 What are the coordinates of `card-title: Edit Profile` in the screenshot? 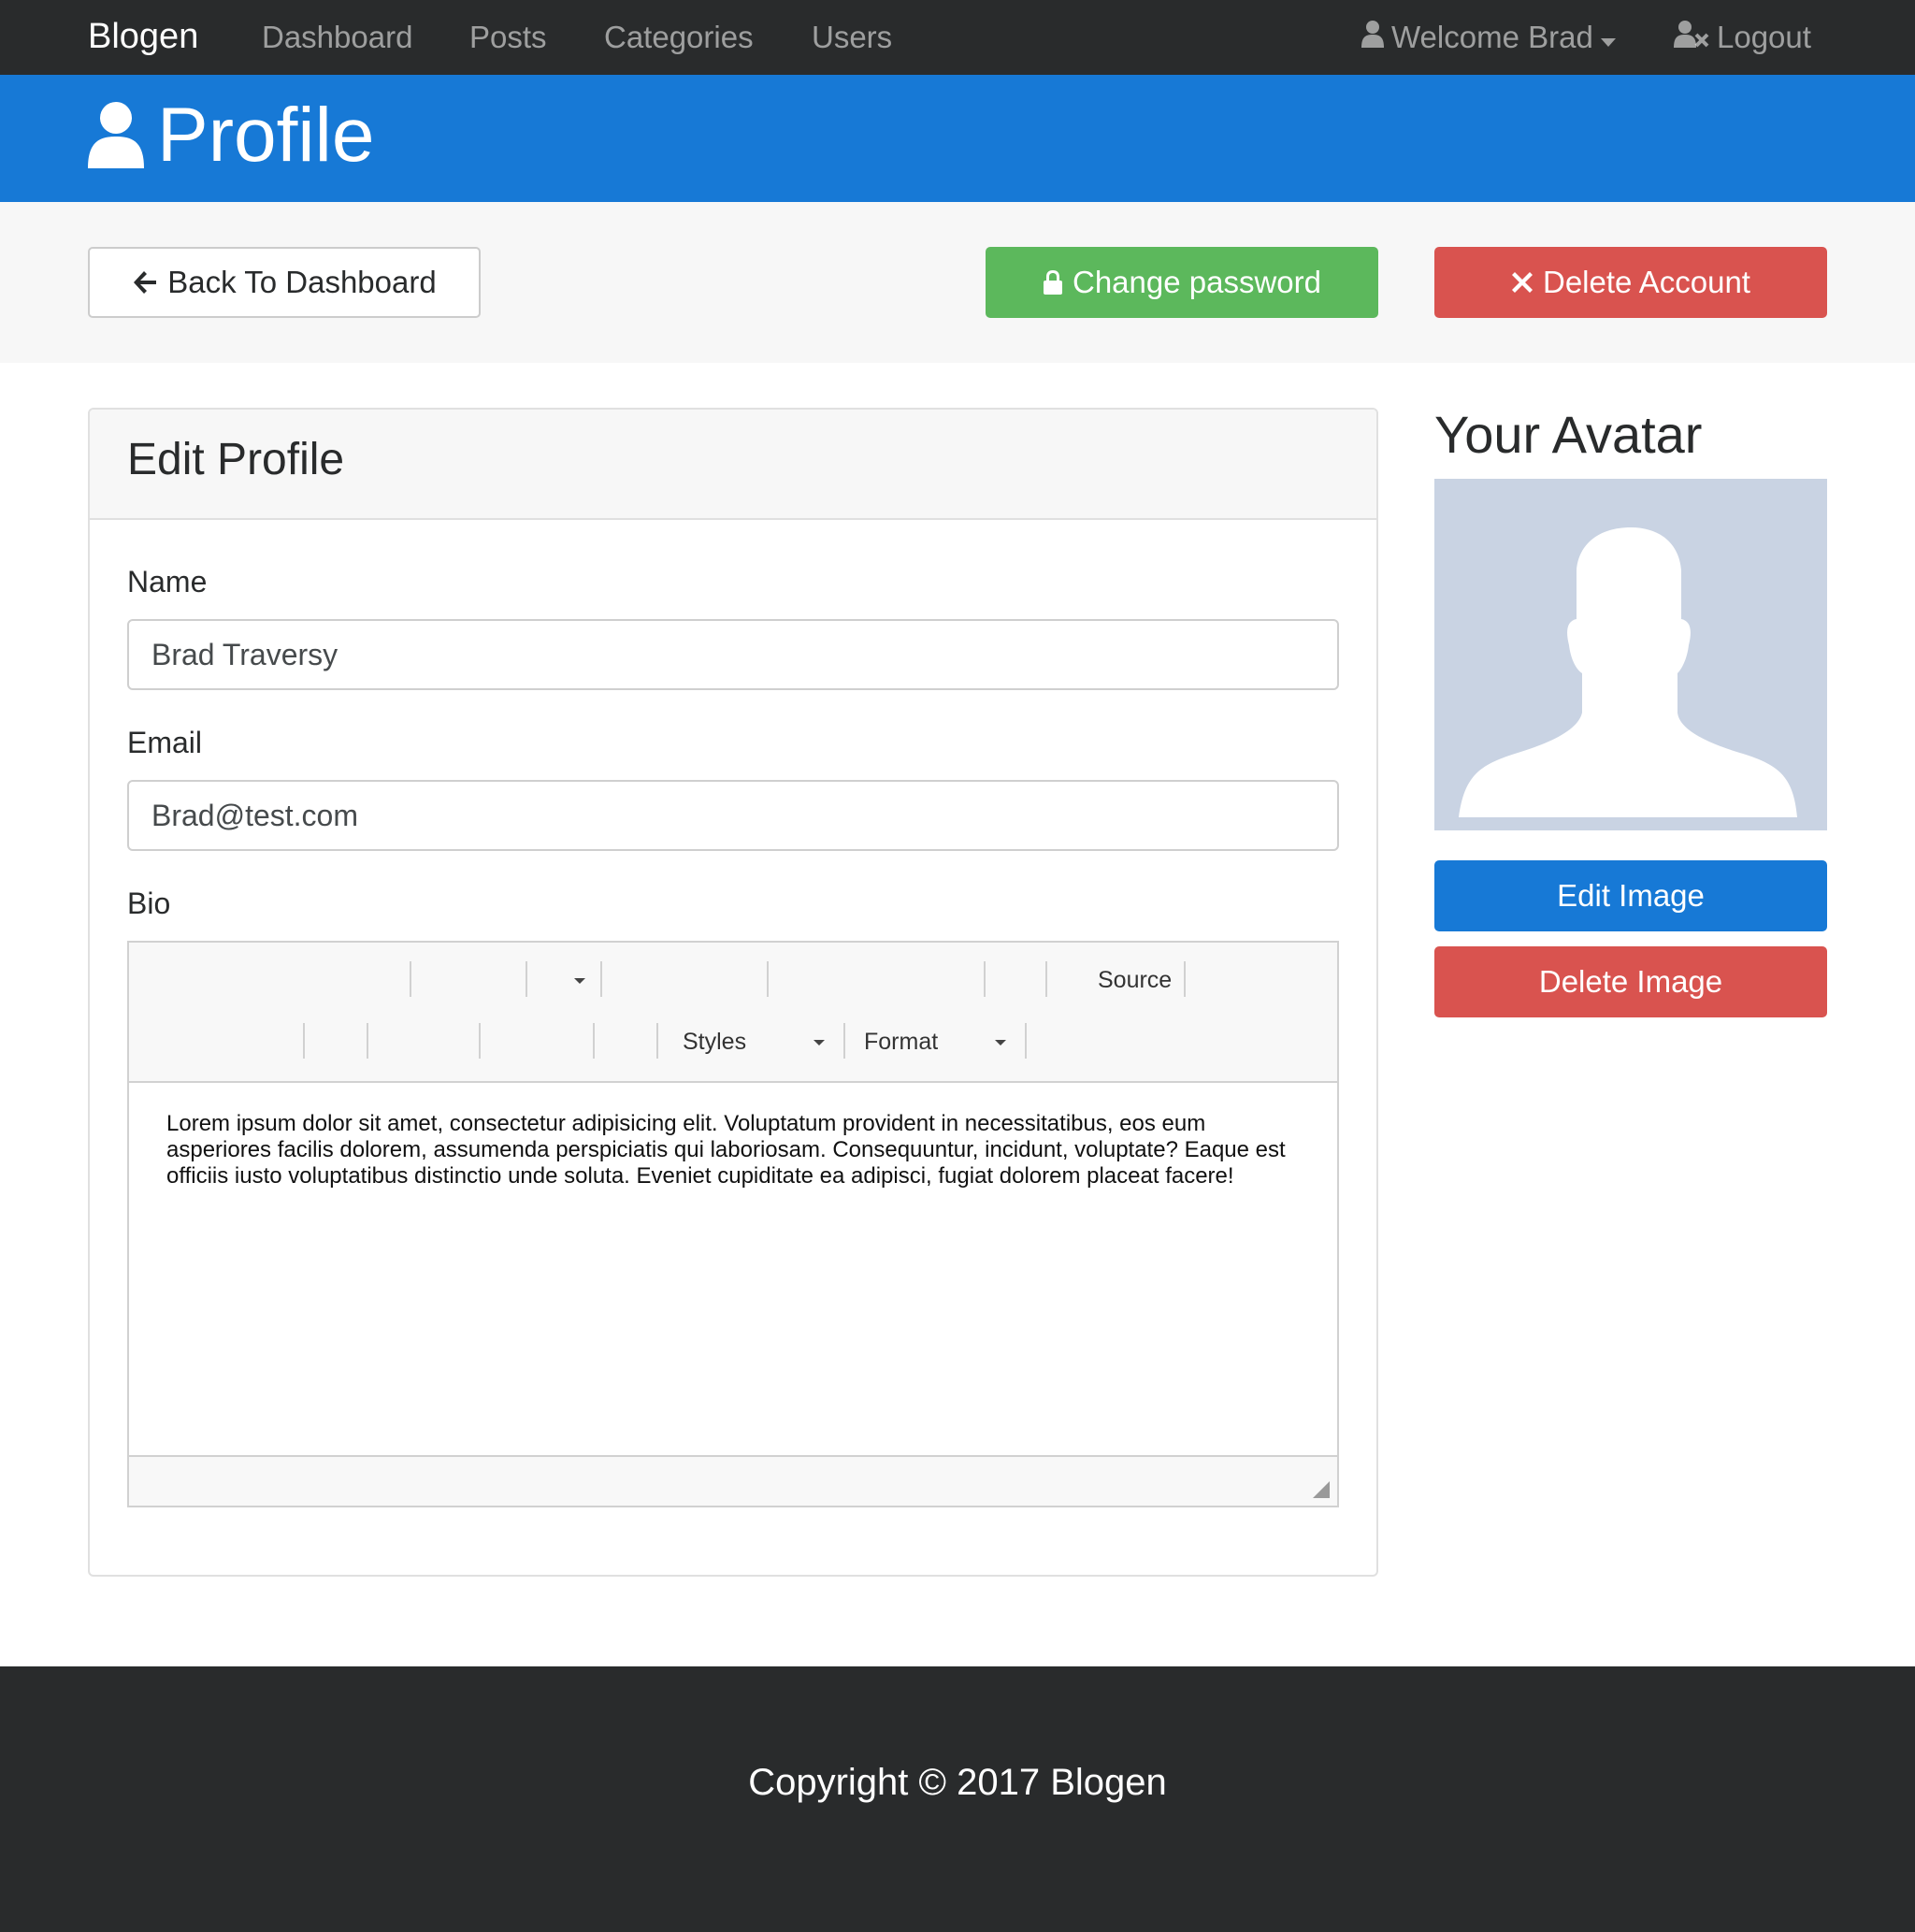 It's located at (236, 459).